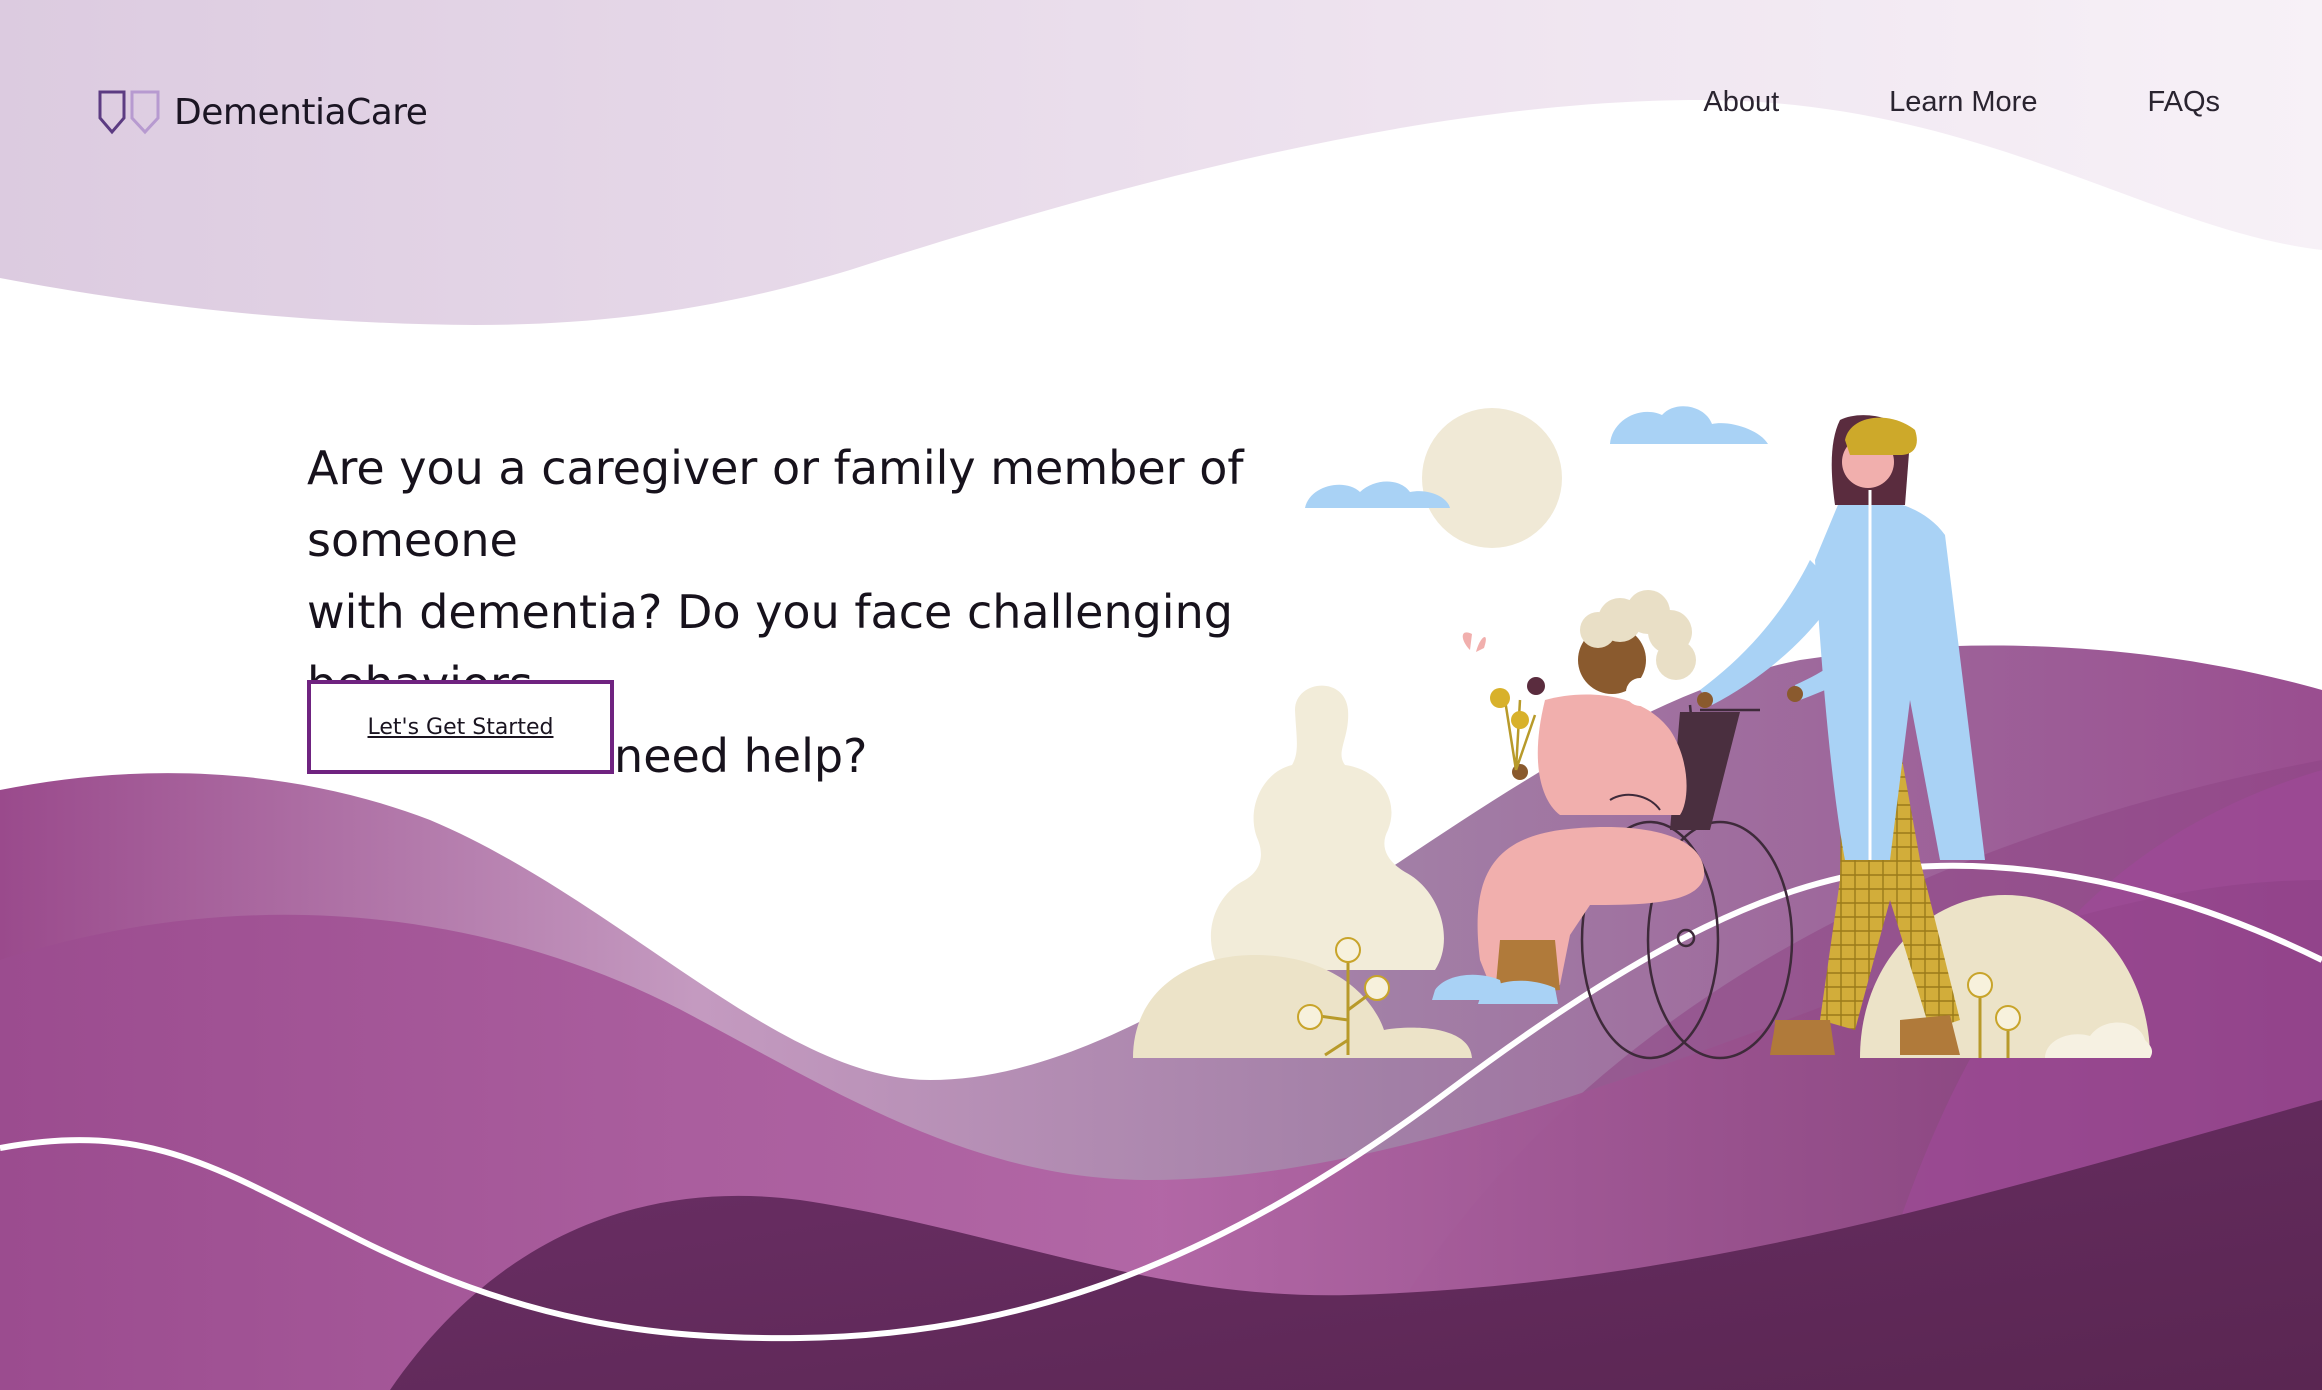 The height and width of the screenshot is (1390, 2322). I want to click on cloud-right, so click(1689, 425).